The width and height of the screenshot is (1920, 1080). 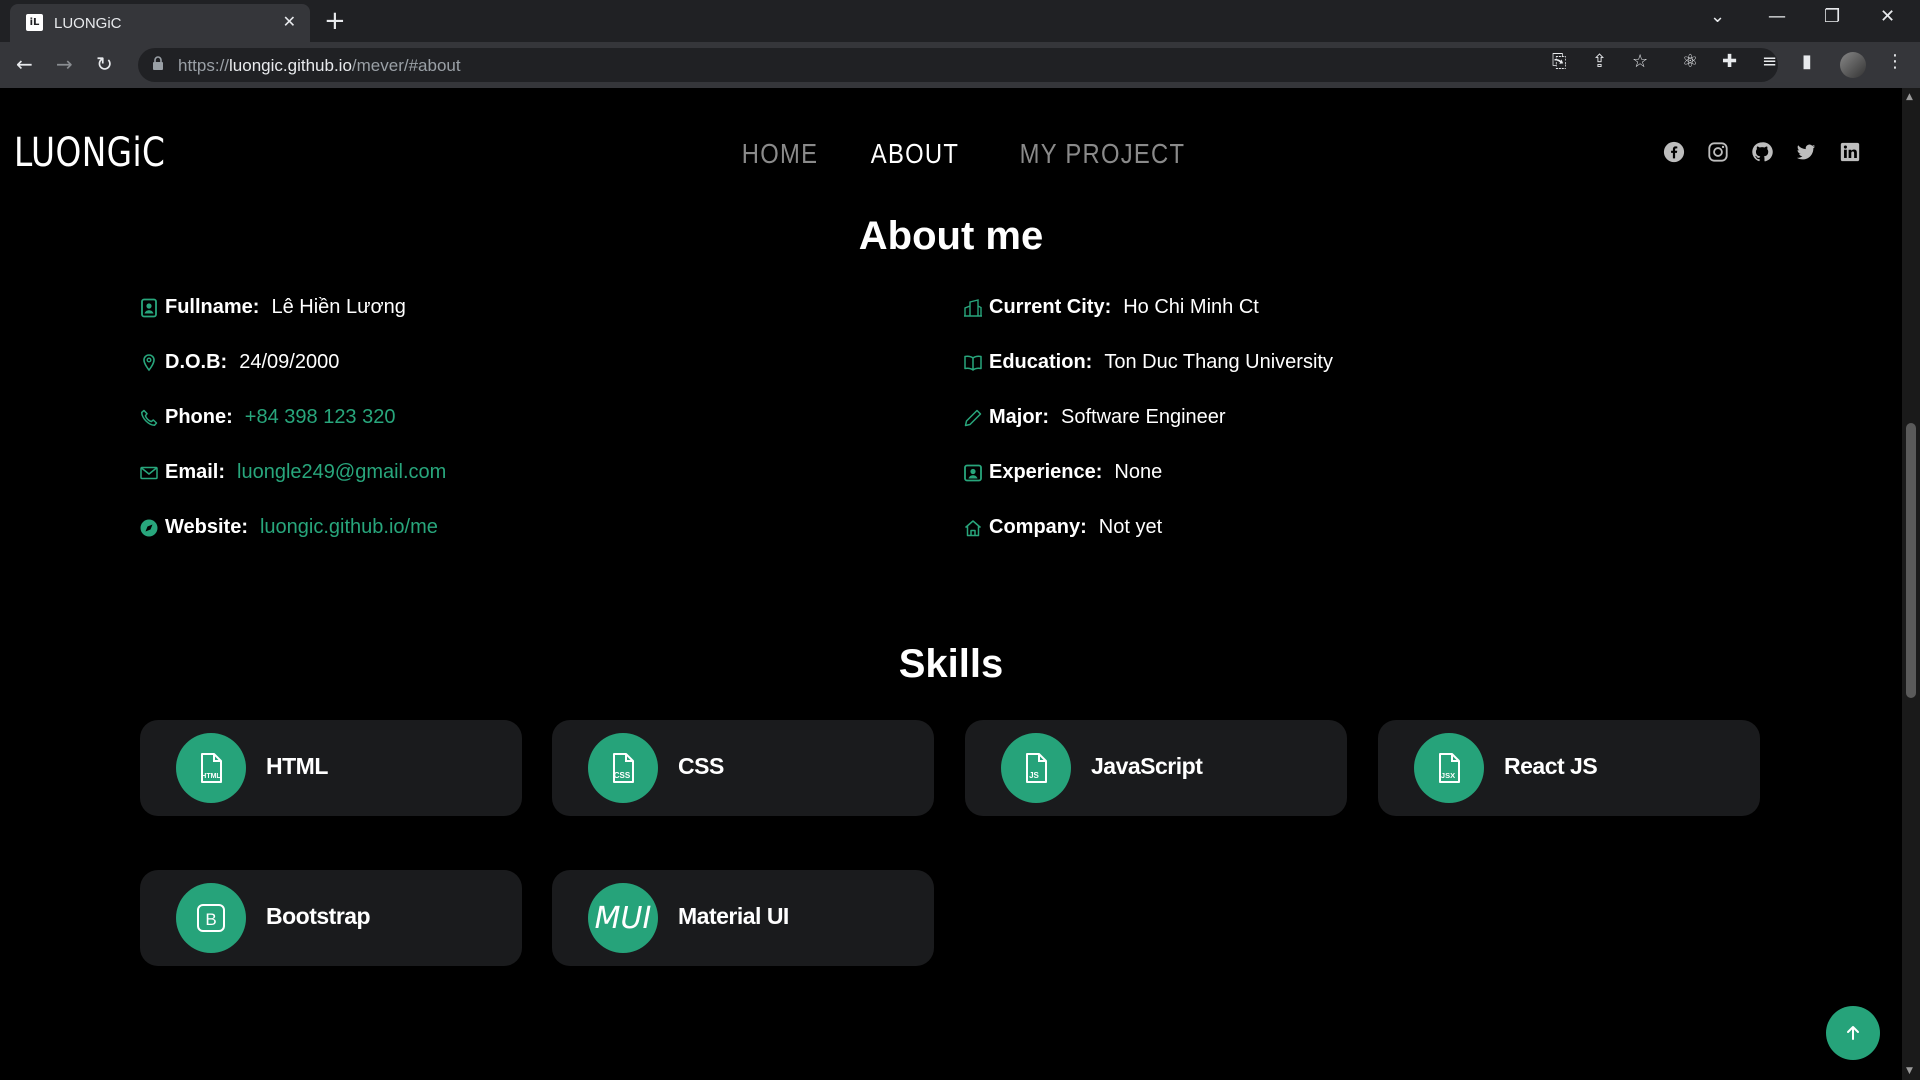 What do you see at coordinates (1111, 307) in the screenshot?
I see `info-current-city: Current City: Ho Chi Minh Ct` at bounding box center [1111, 307].